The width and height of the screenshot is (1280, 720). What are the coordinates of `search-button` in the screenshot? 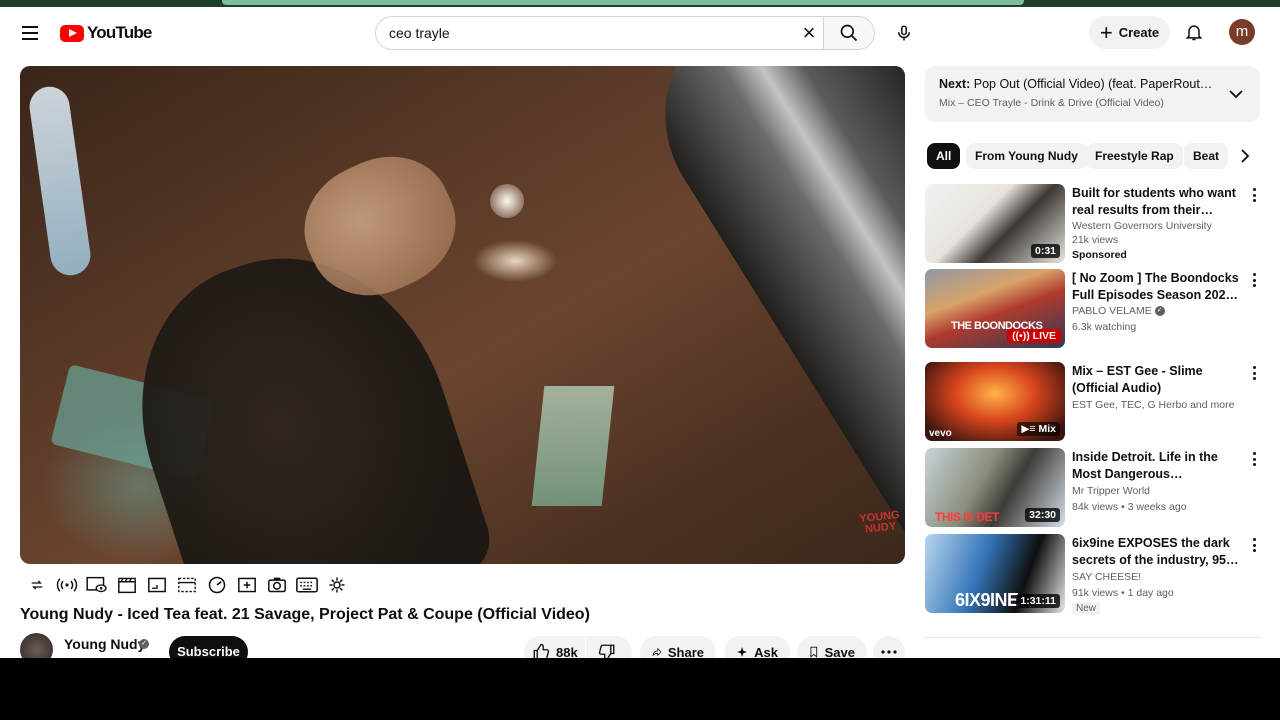 It's located at (849, 33).